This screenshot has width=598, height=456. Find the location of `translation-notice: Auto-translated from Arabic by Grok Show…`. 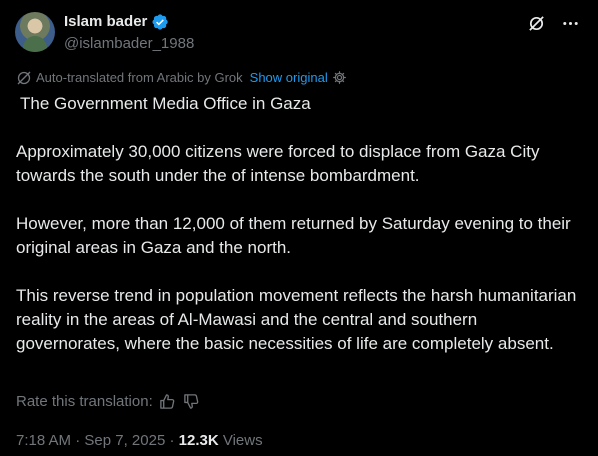

translation-notice: Auto-translated from Arabic by Grok Show… is located at coordinates (182, 78).